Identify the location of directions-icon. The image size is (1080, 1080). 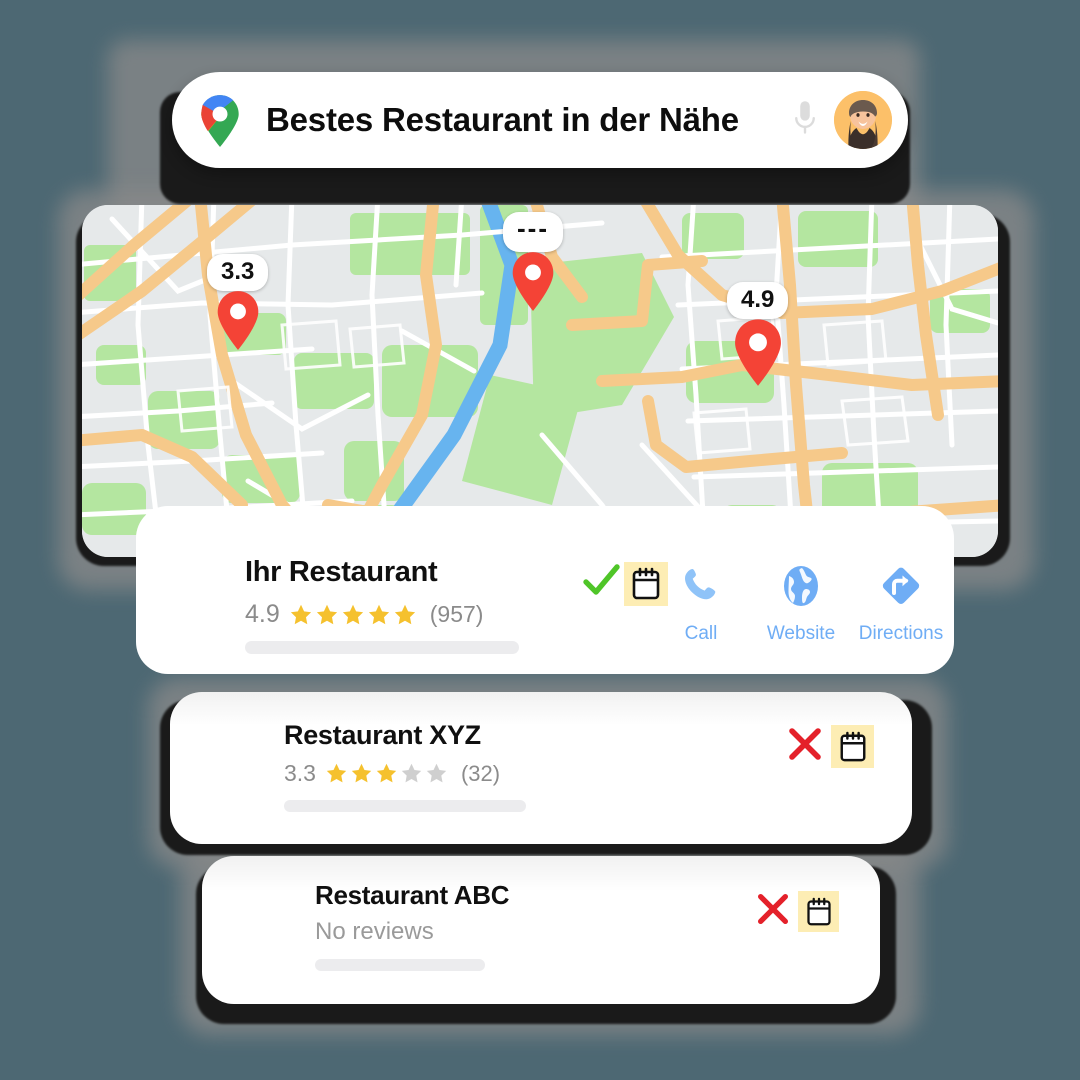
(901, 586).